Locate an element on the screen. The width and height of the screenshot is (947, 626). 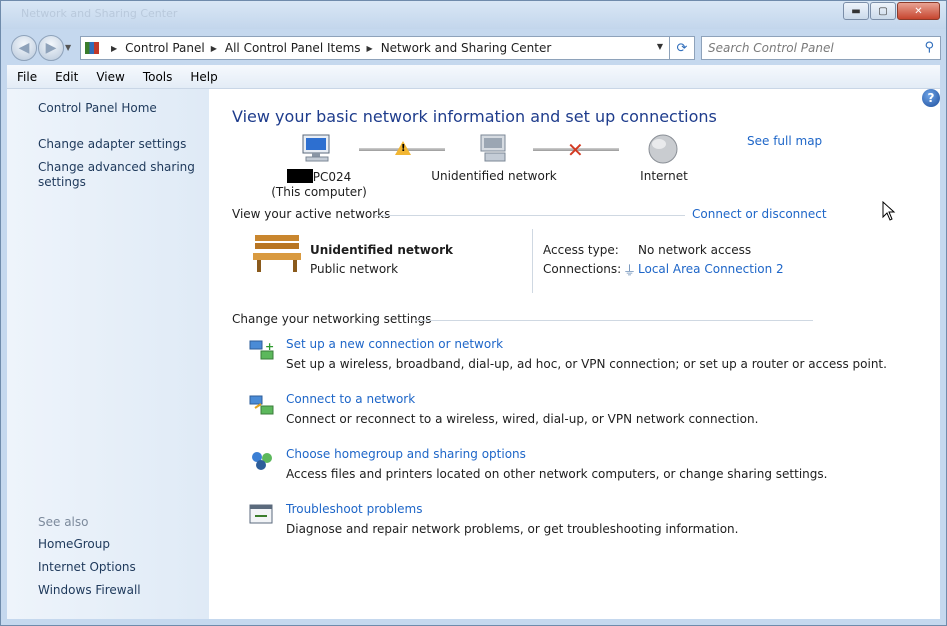
access-type-value: No network access is located at coordinates (695, 250).